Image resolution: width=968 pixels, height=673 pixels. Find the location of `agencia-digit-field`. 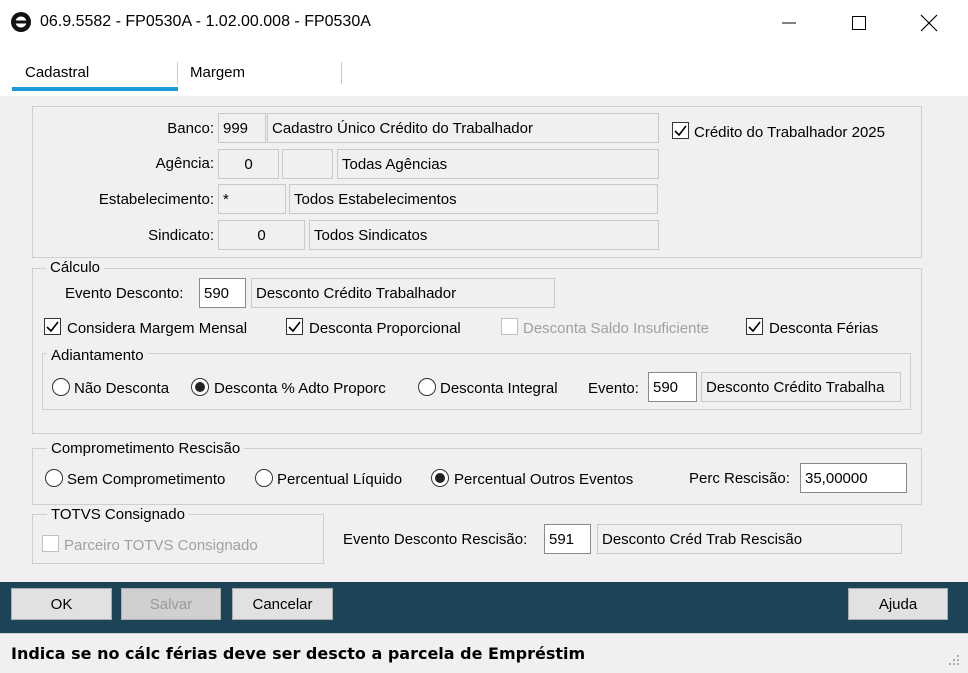

agencia-digit-field is located at coordinates (307, 164).